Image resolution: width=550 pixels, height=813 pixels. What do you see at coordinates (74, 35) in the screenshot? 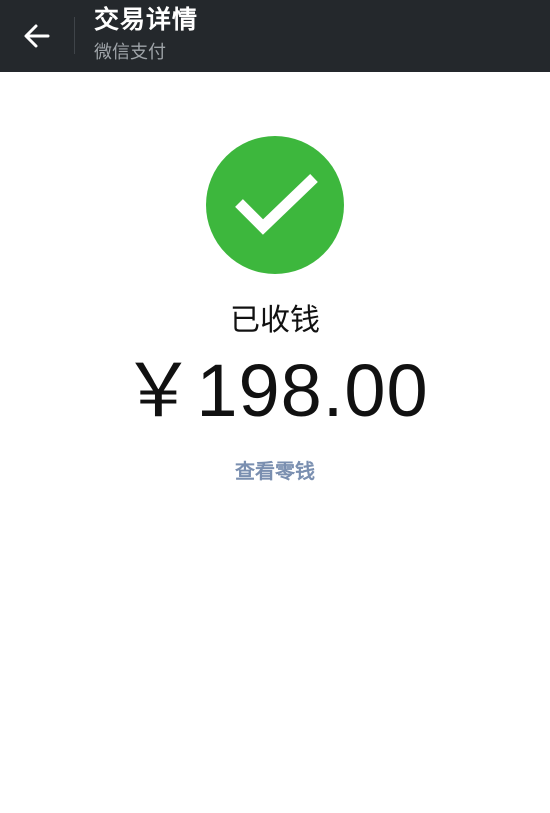
I see `header-divider` at bounding box center [74, 35].